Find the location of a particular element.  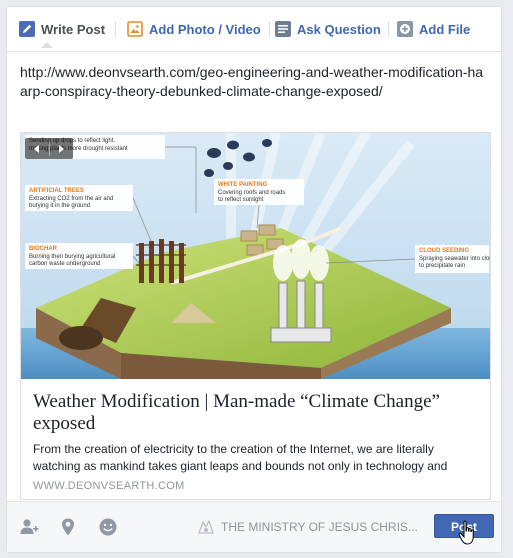

arrow-left-icon is located at coordinates (36, 148).